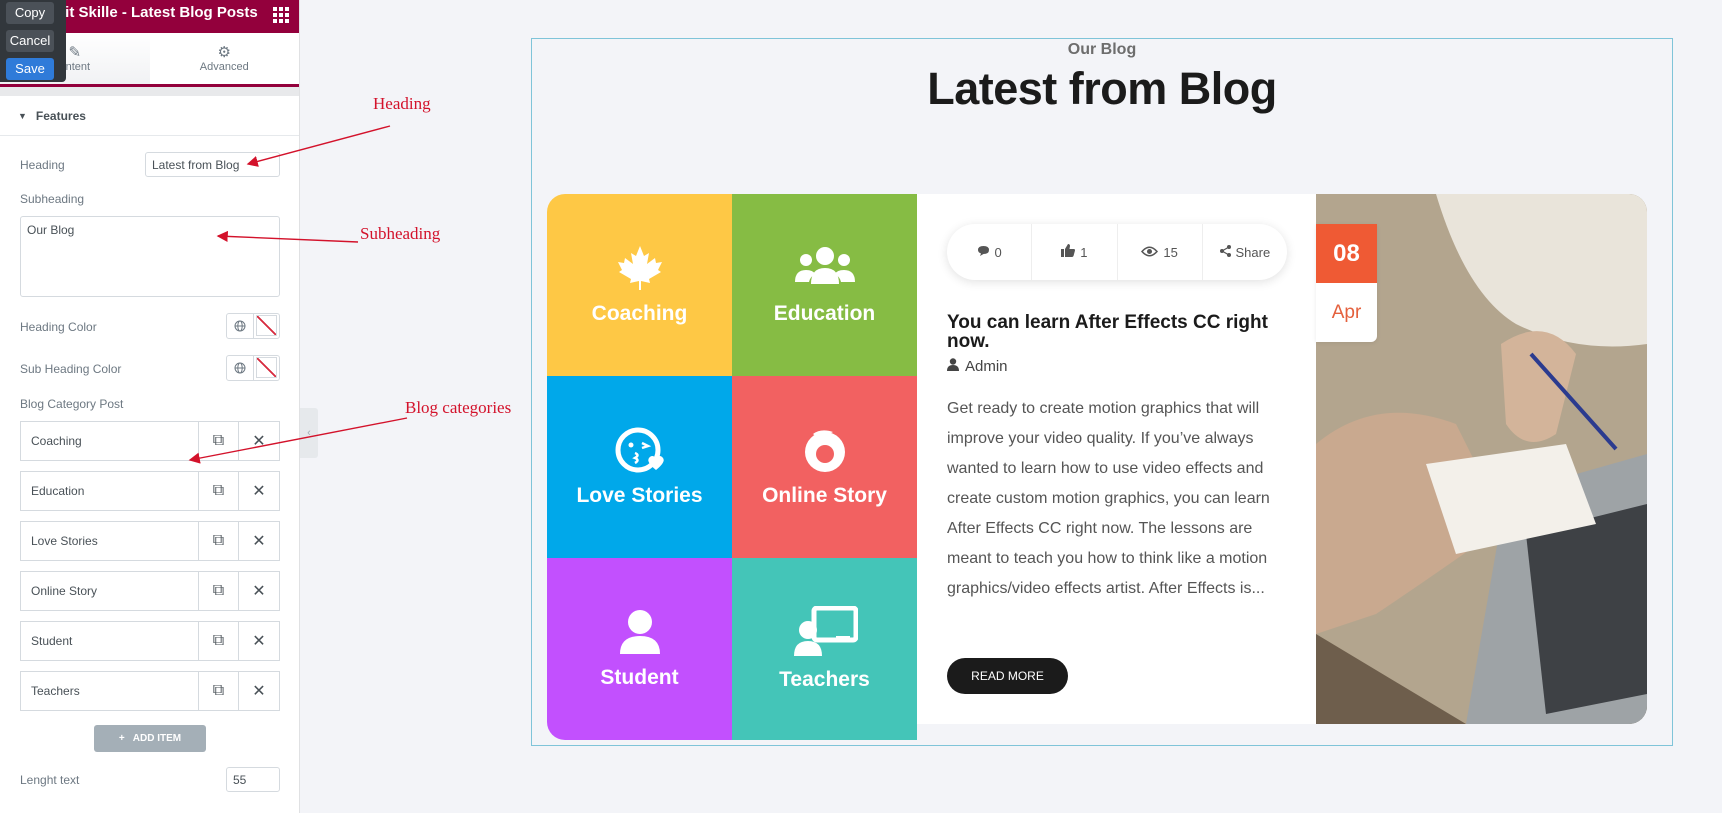 The width and height of the screenshot is (1722, 813). I want to click on repeater-item-title: Coaching, so click(110, 441).